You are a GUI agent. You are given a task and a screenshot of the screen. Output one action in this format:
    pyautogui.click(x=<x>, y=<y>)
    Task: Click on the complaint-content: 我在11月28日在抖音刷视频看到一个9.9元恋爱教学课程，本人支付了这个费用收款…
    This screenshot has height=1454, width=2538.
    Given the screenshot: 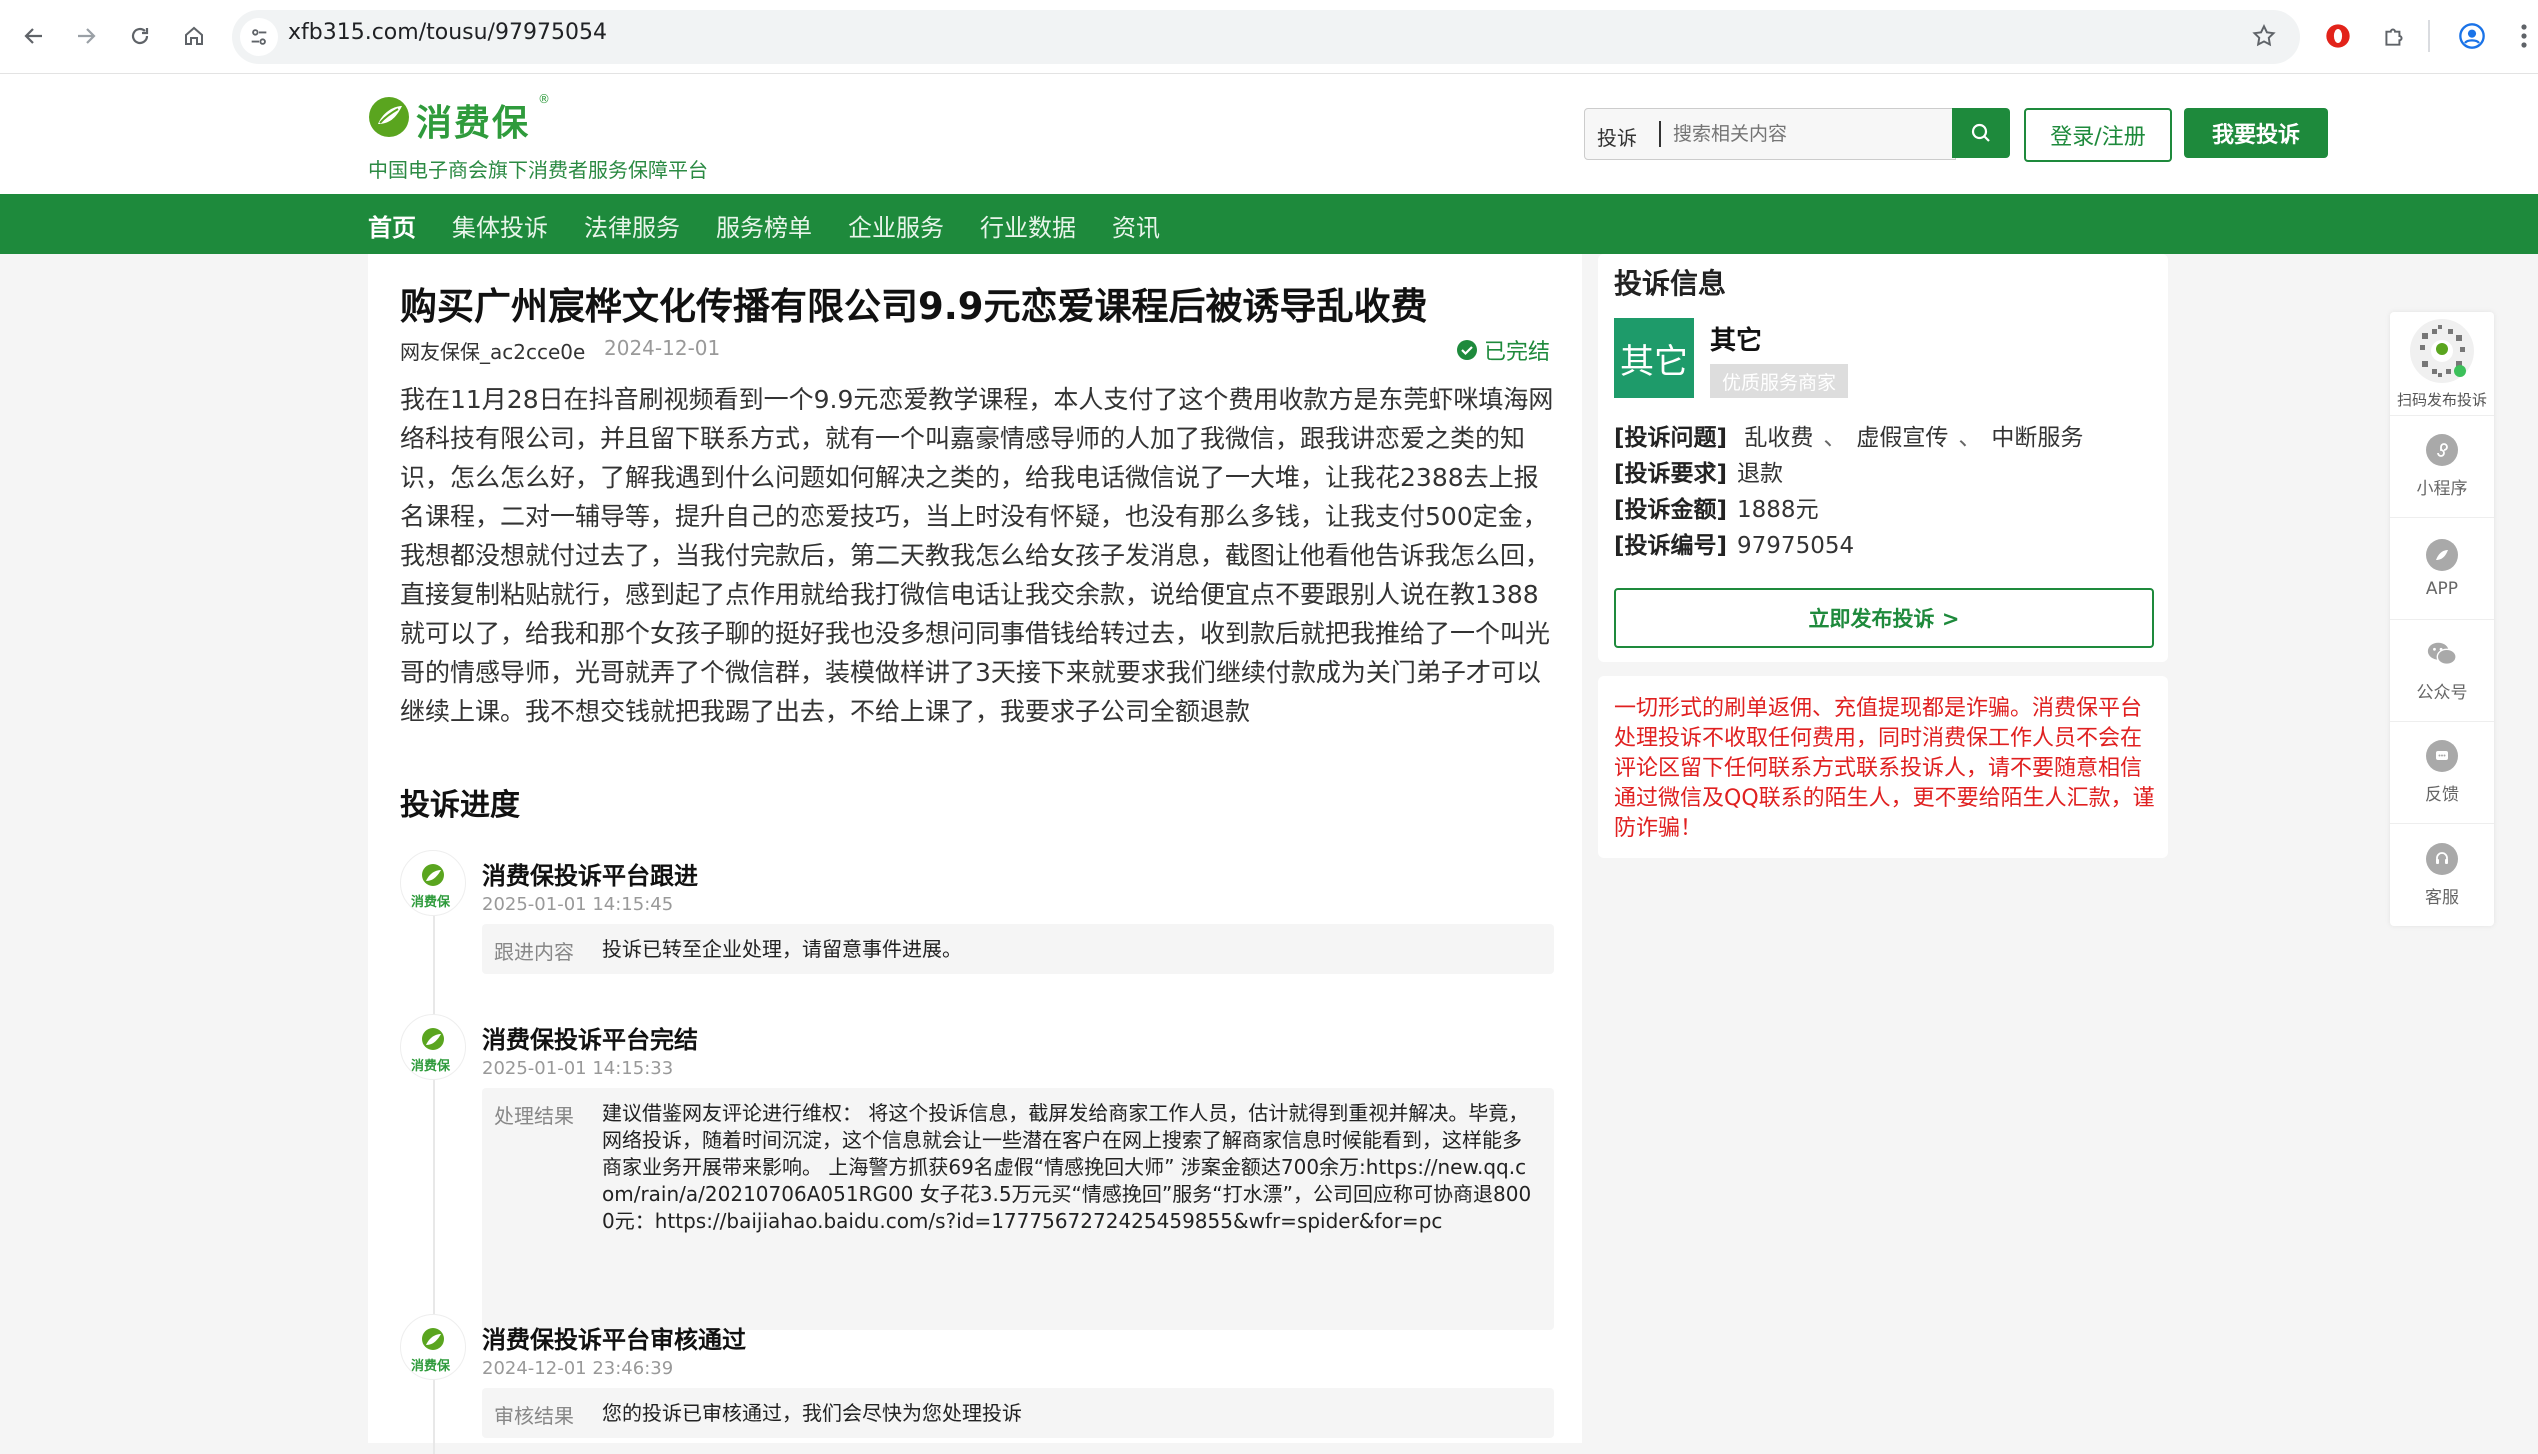 What is the action you would take?
    pyautogui.click(x=977, y=555)
    